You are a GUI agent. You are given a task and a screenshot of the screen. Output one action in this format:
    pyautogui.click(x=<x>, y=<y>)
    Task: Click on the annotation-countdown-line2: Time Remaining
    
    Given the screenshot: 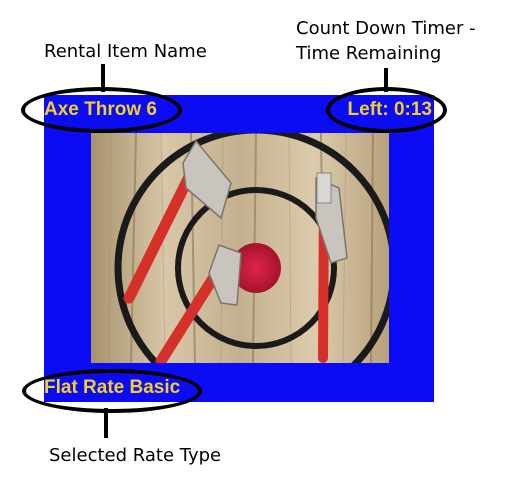 What is the action you would take?
    pyautogui.click(x=369, y=53)
    